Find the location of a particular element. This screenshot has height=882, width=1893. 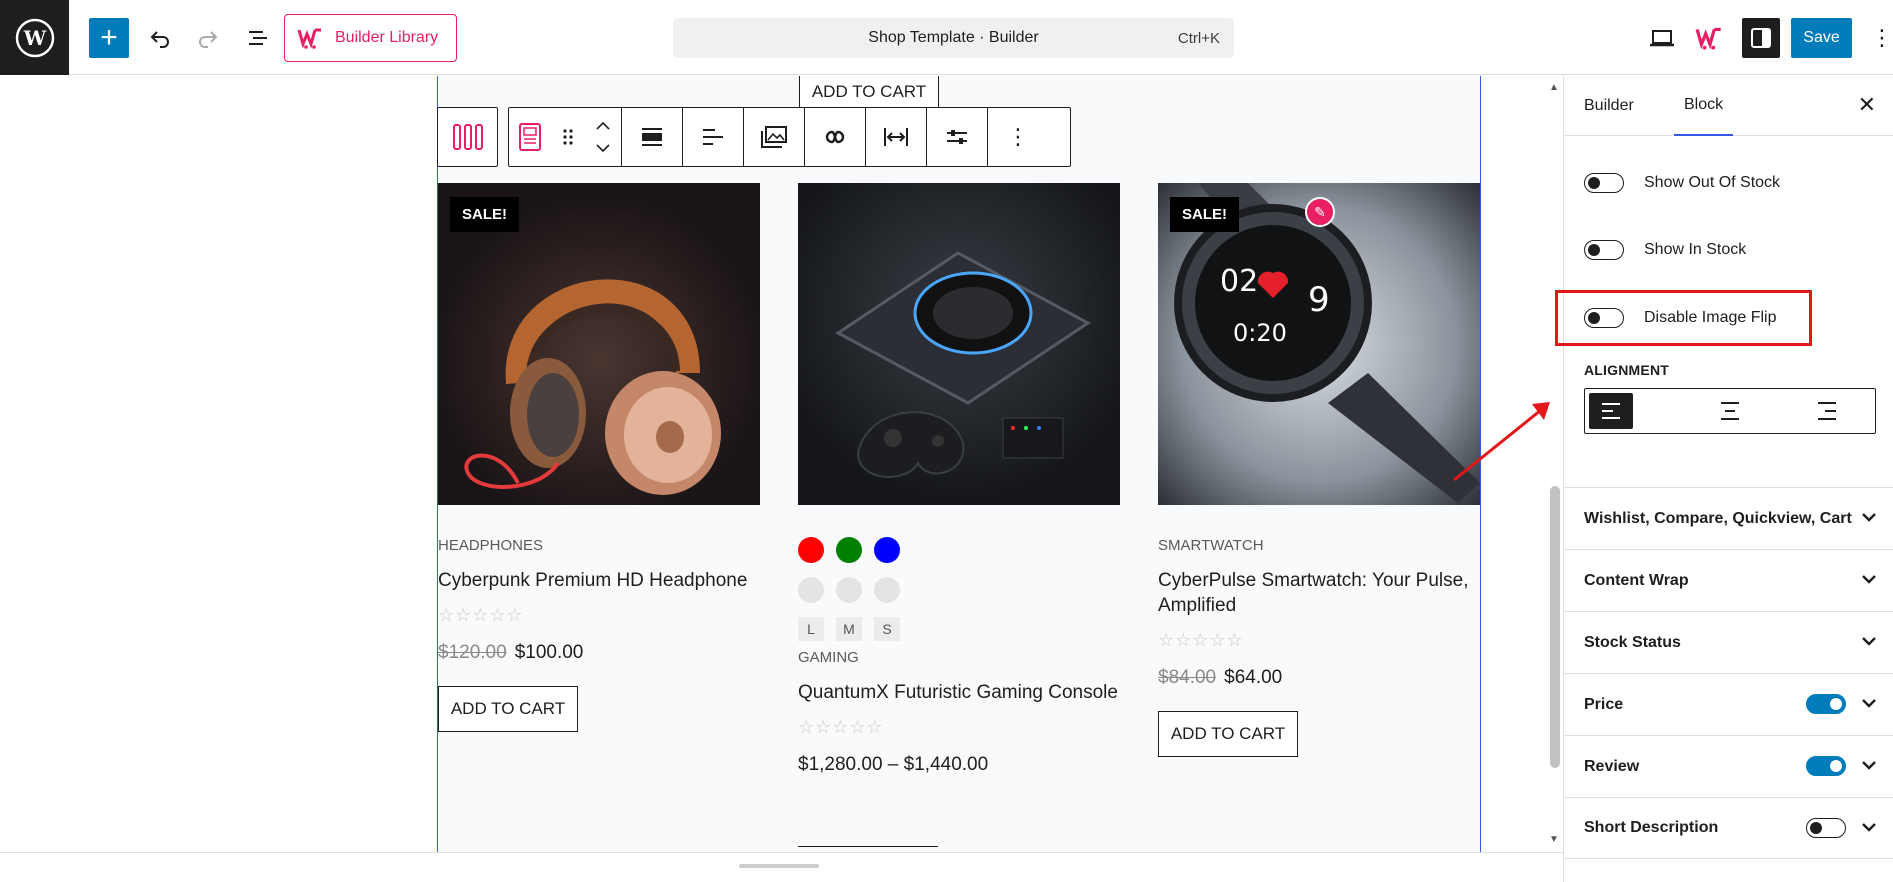

product-title: Cyberpunk Premium HD Headphone is located at coordinates (599, 580).